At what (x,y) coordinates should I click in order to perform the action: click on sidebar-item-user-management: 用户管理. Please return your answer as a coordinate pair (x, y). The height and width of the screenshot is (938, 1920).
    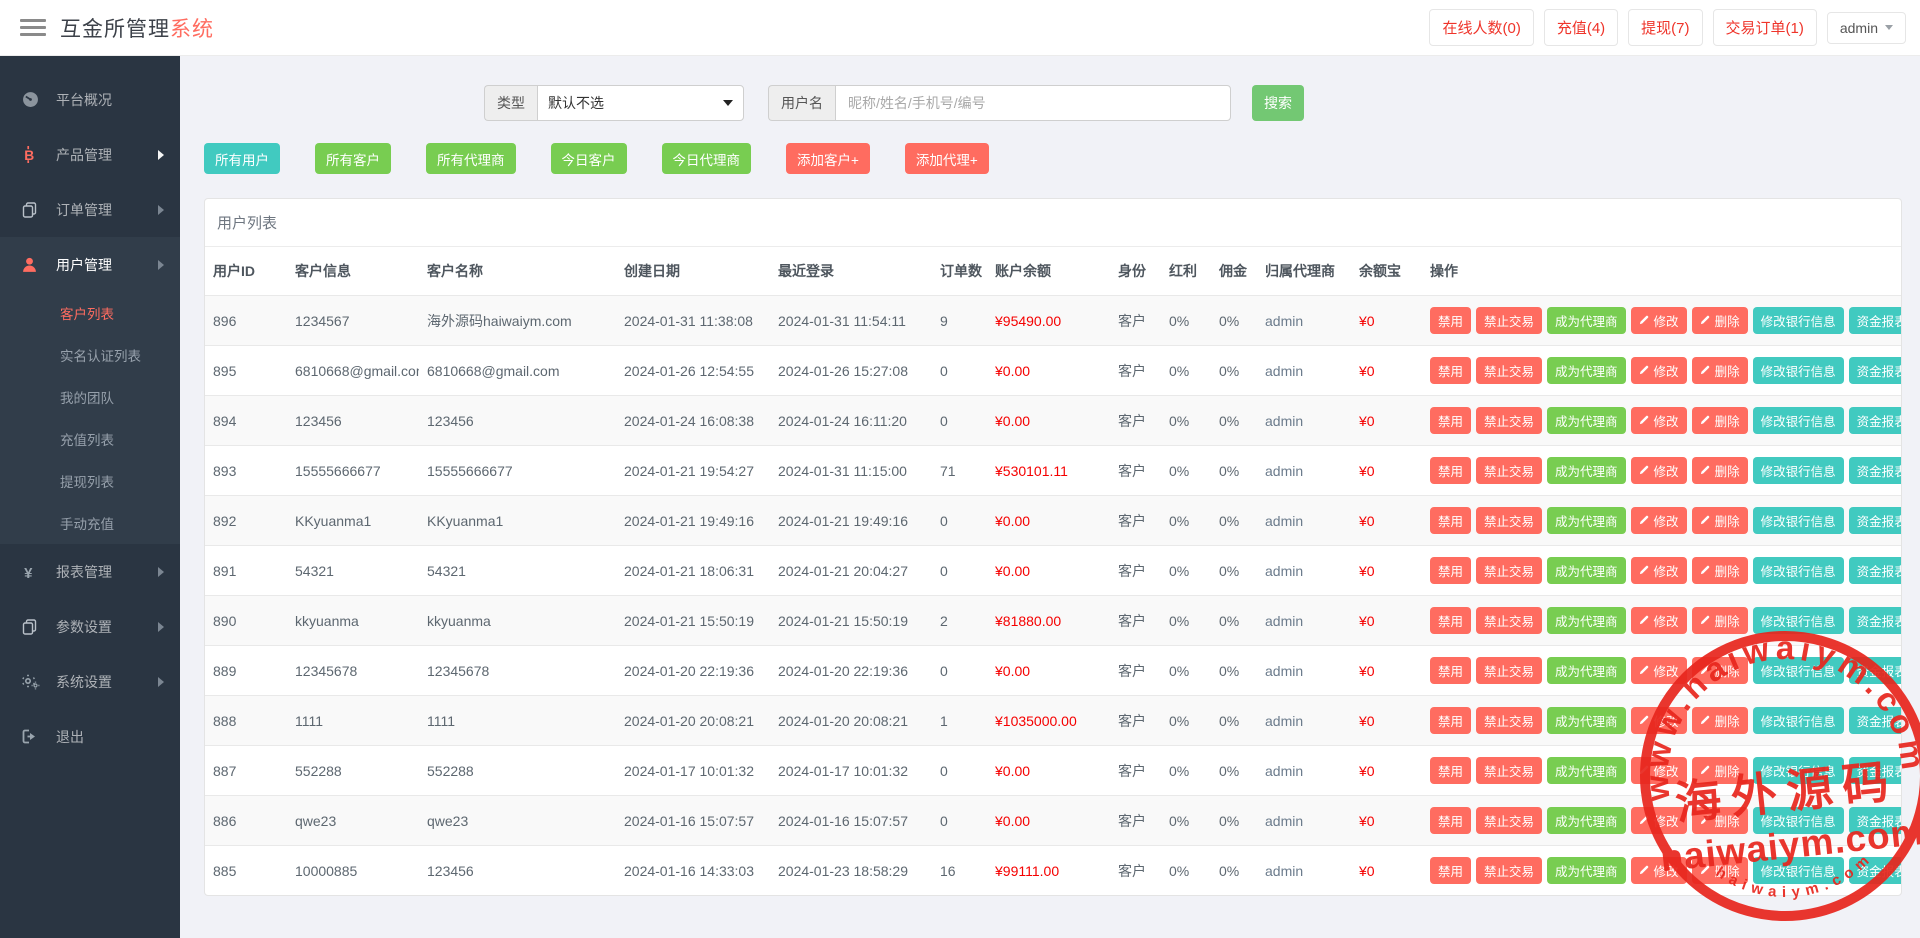
    Looking at the image, I should click on (90, 264).